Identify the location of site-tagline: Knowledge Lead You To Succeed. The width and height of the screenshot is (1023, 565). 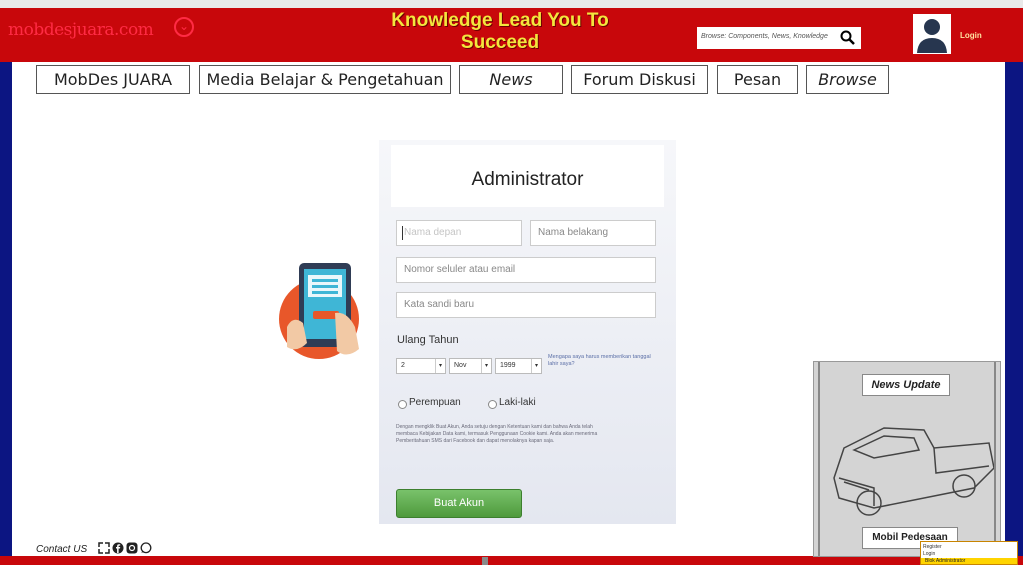
(500, 31).